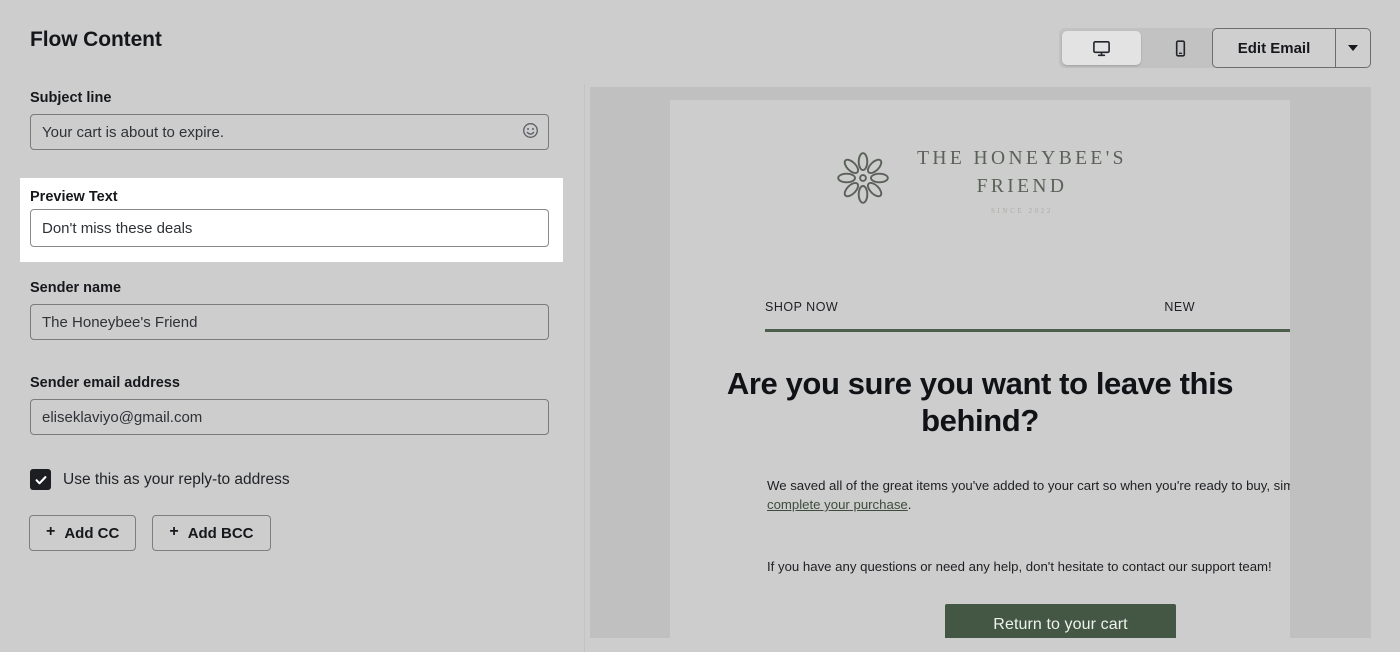 The height and width of the screenshot is (652, 1400). What do you see at coordinates (92, 533) in the screenshot?
I see `add-cc-label: Add CC` at bounding box center [92, 533].